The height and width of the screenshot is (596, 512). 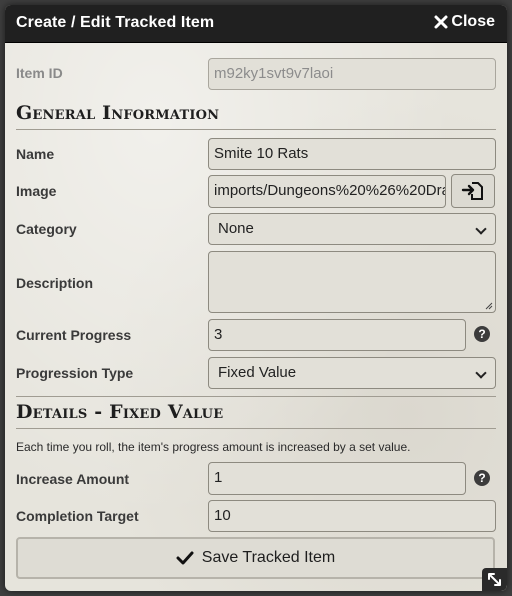 What do you see at coordinates (337, 478) in the screenshot?
I see `increase-amount-field: 1` at bounding box center [337, 478].